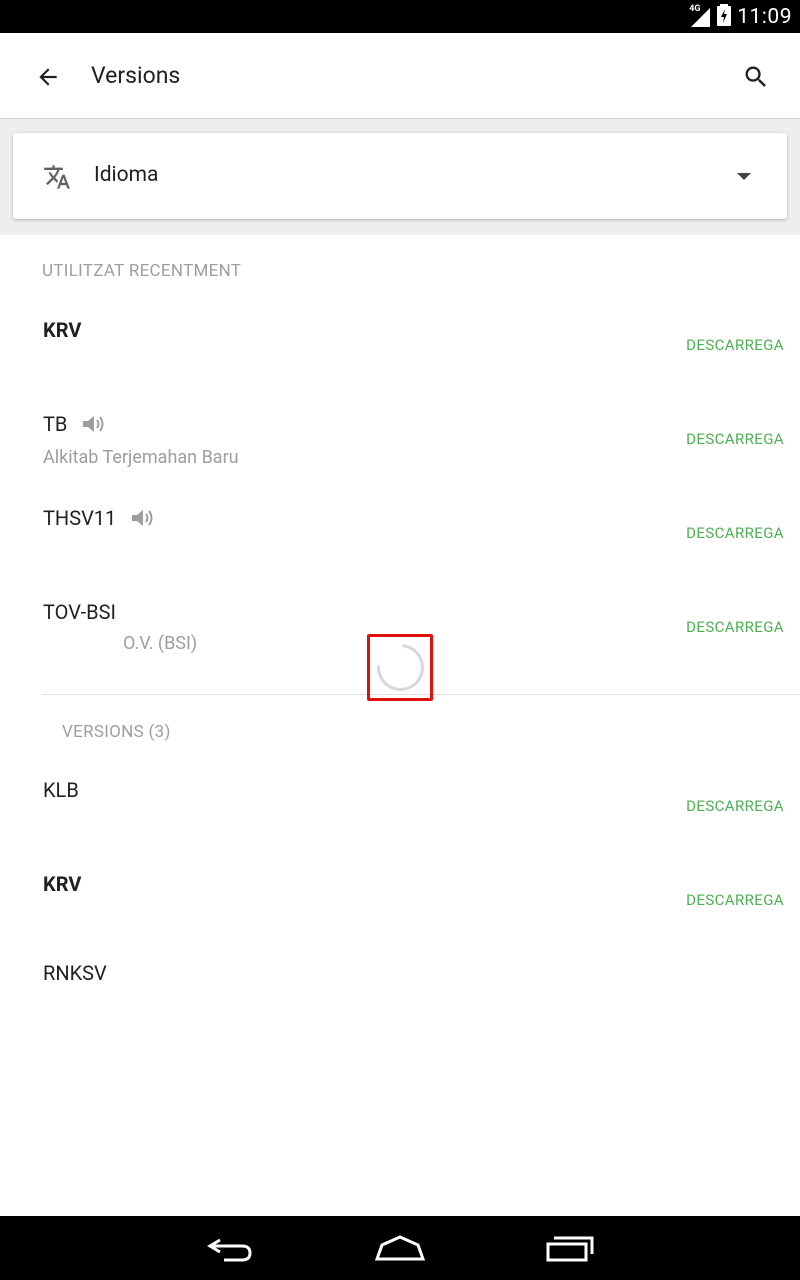 This screenshot has width=800, height=1280. Describe the element at coordinates (400, 535) in the screenshot. I see `list-item: THSV11 DESCARREGA` at that location.